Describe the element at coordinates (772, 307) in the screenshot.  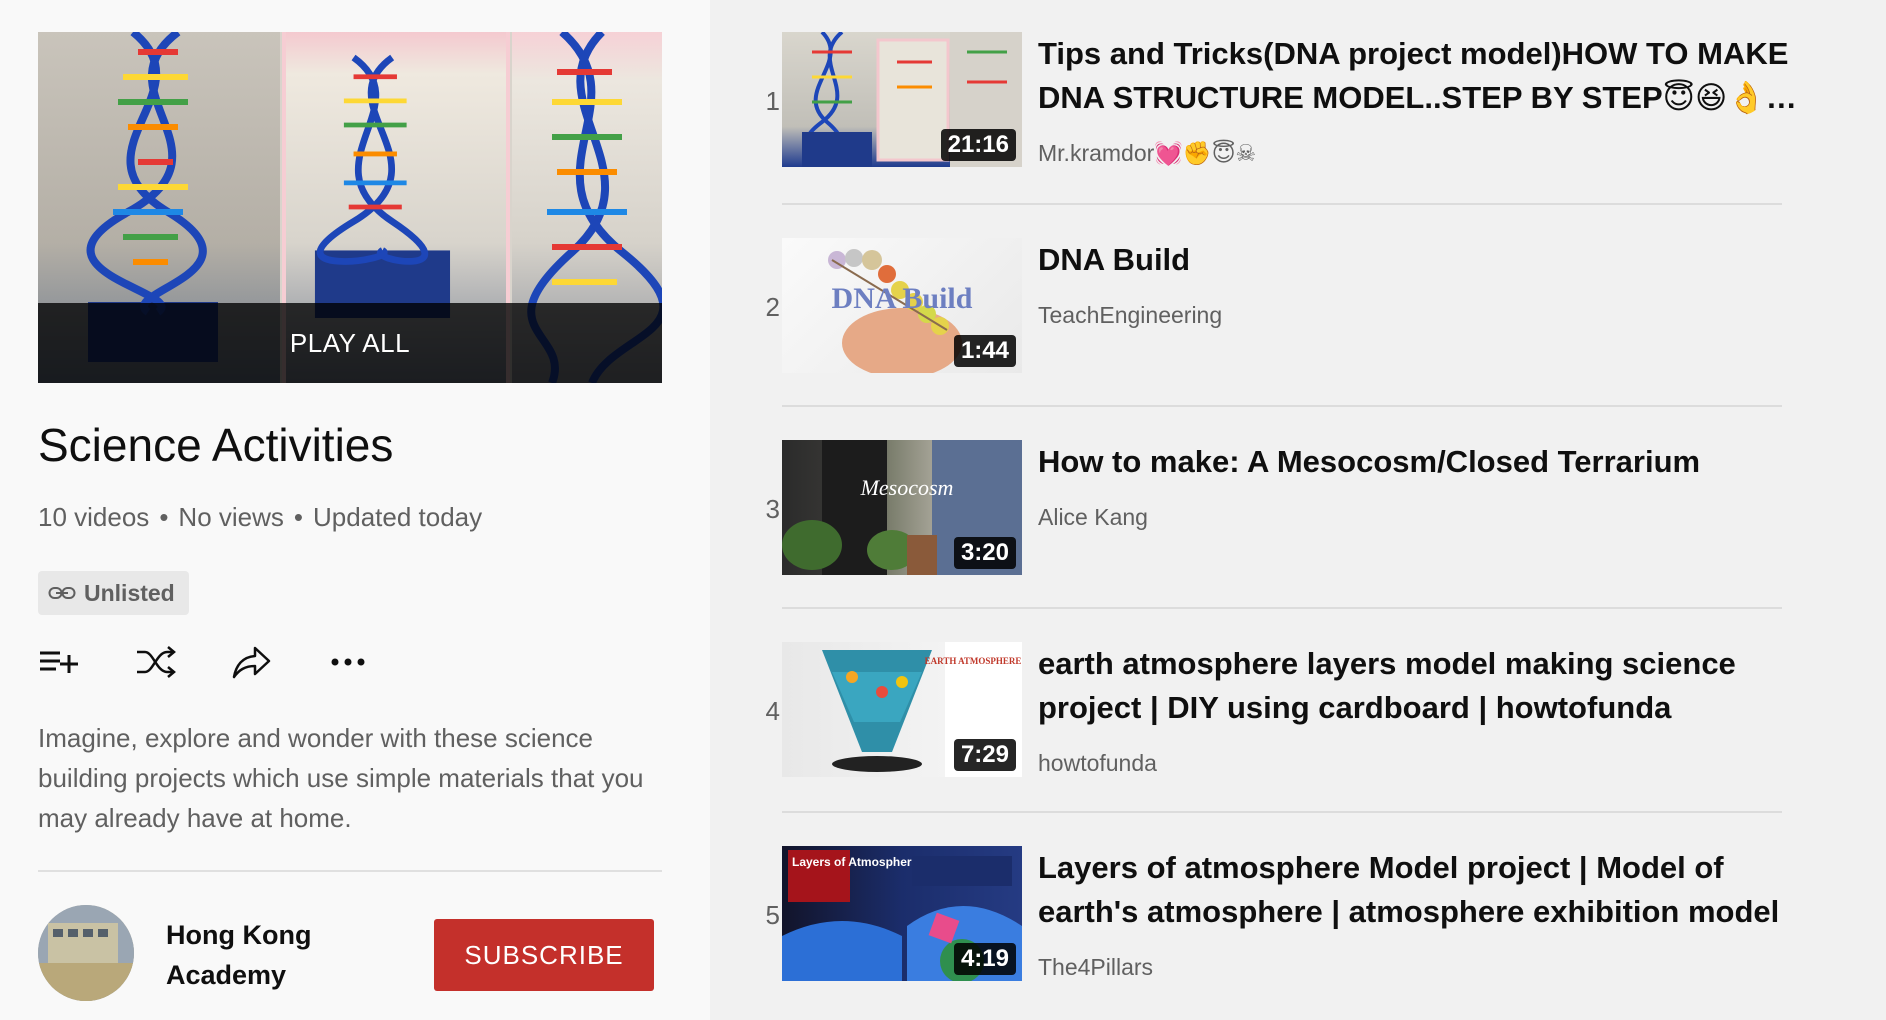
I see `video-index: 2` at that location.